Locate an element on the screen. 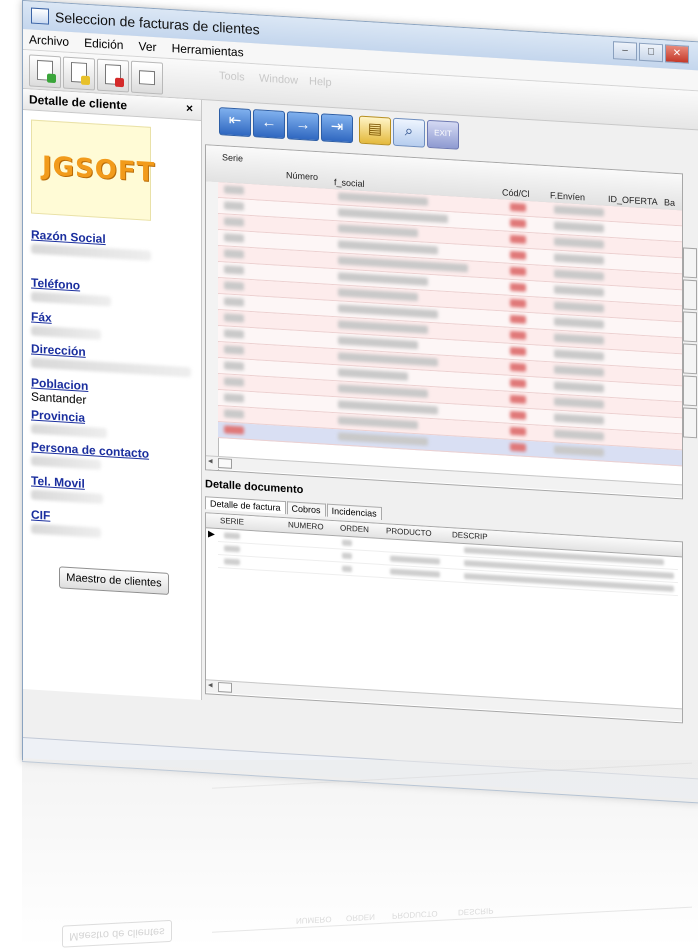  col-serie: Serie is located at coordinates (232, 157).